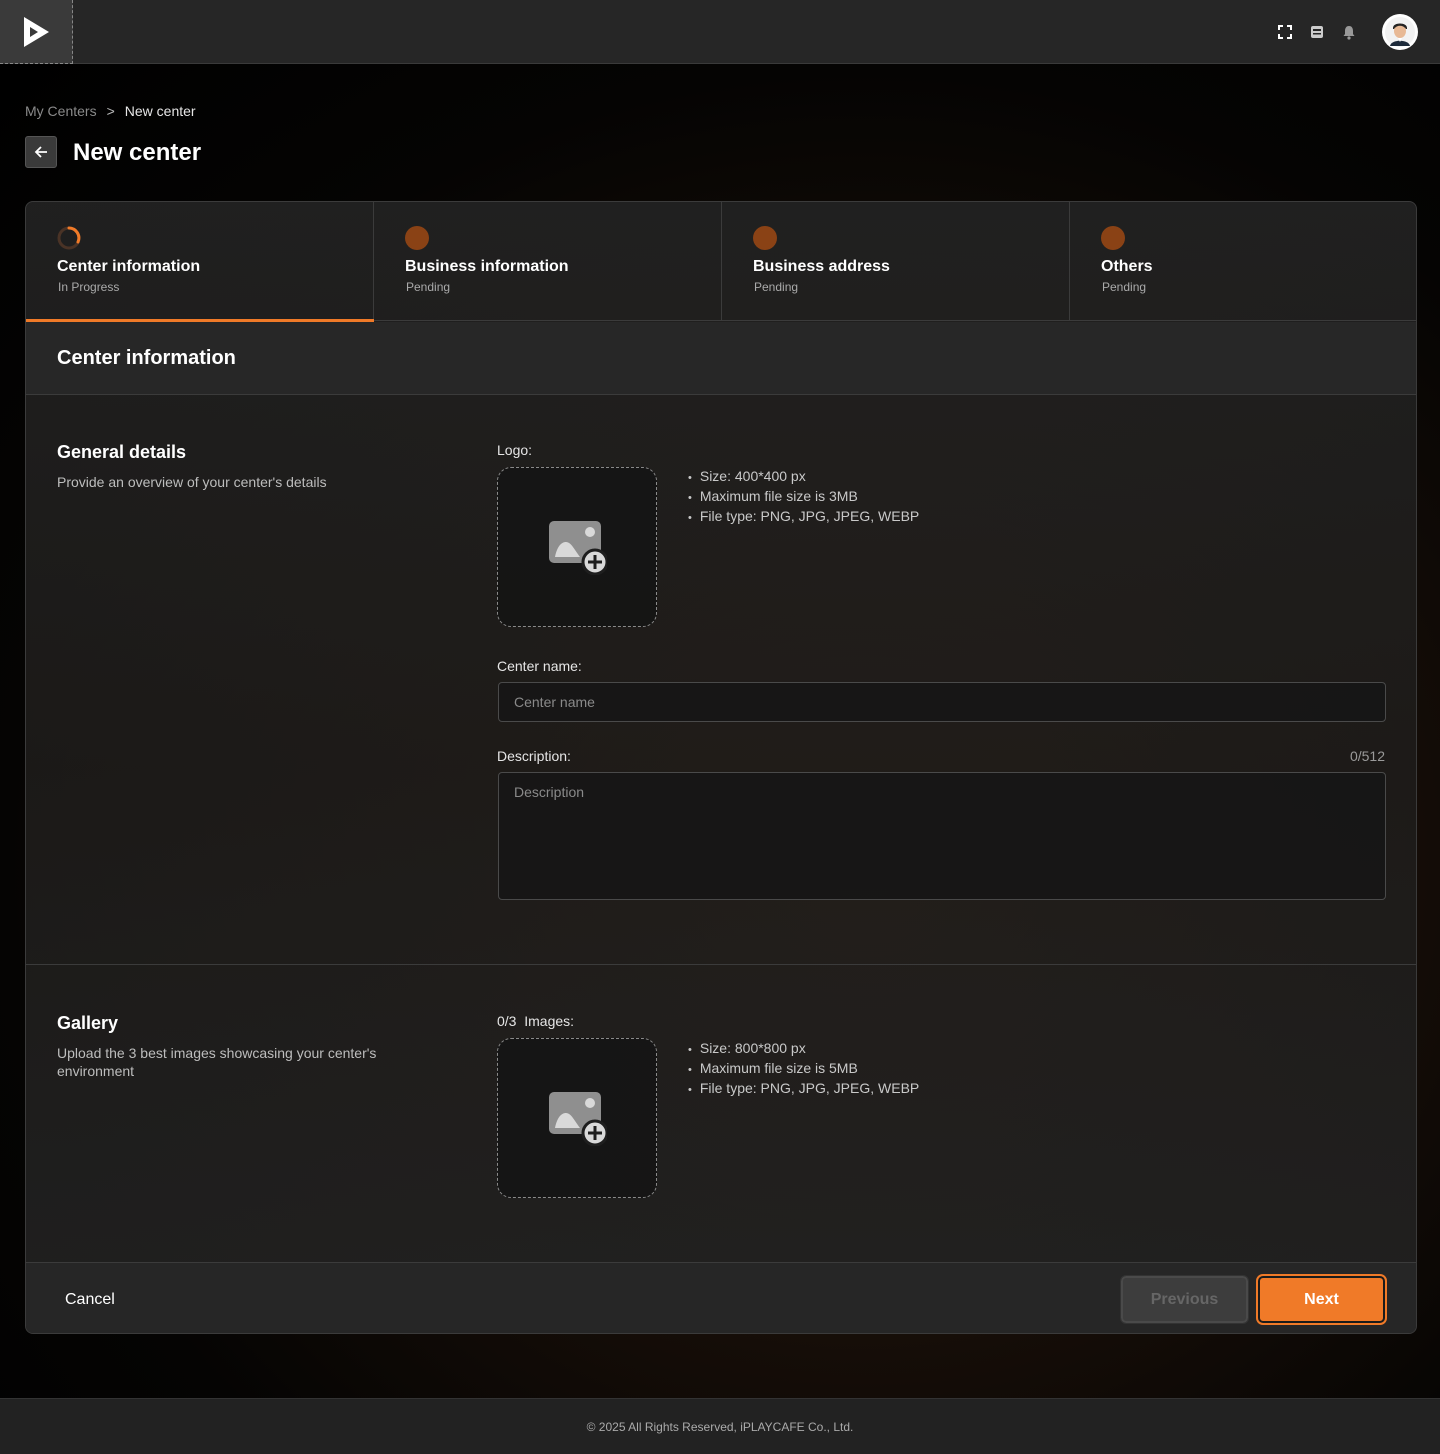  I want to click on fullscreen-icon, so click(1285, 32).